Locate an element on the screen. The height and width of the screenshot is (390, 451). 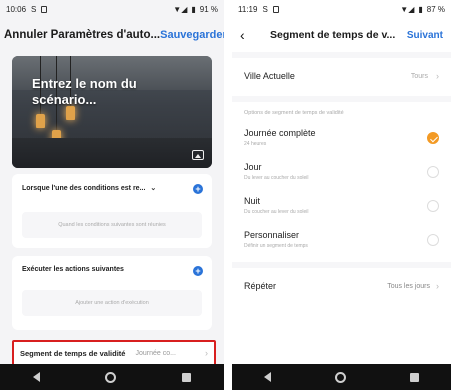
add-action-button: + is located at coordinates (198, 271).